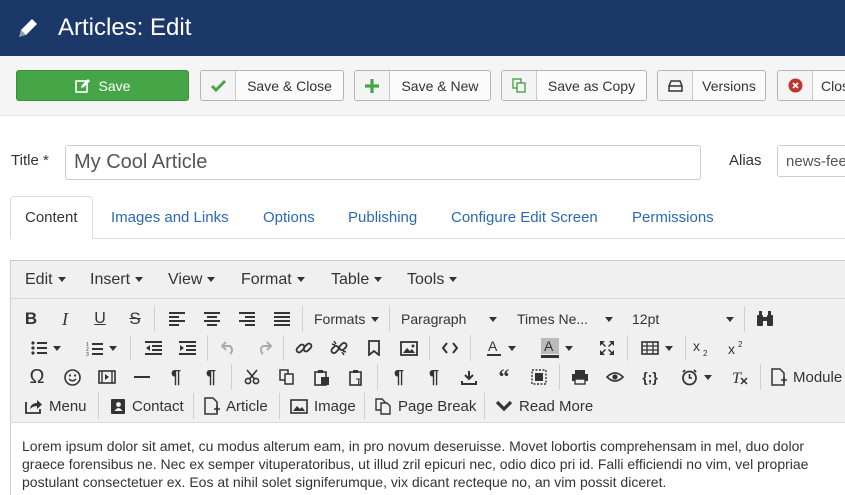  What do you see at coordinates (247, 319) in the screenshot?
I see `align-right-icon` at bounding box center [247, 319].